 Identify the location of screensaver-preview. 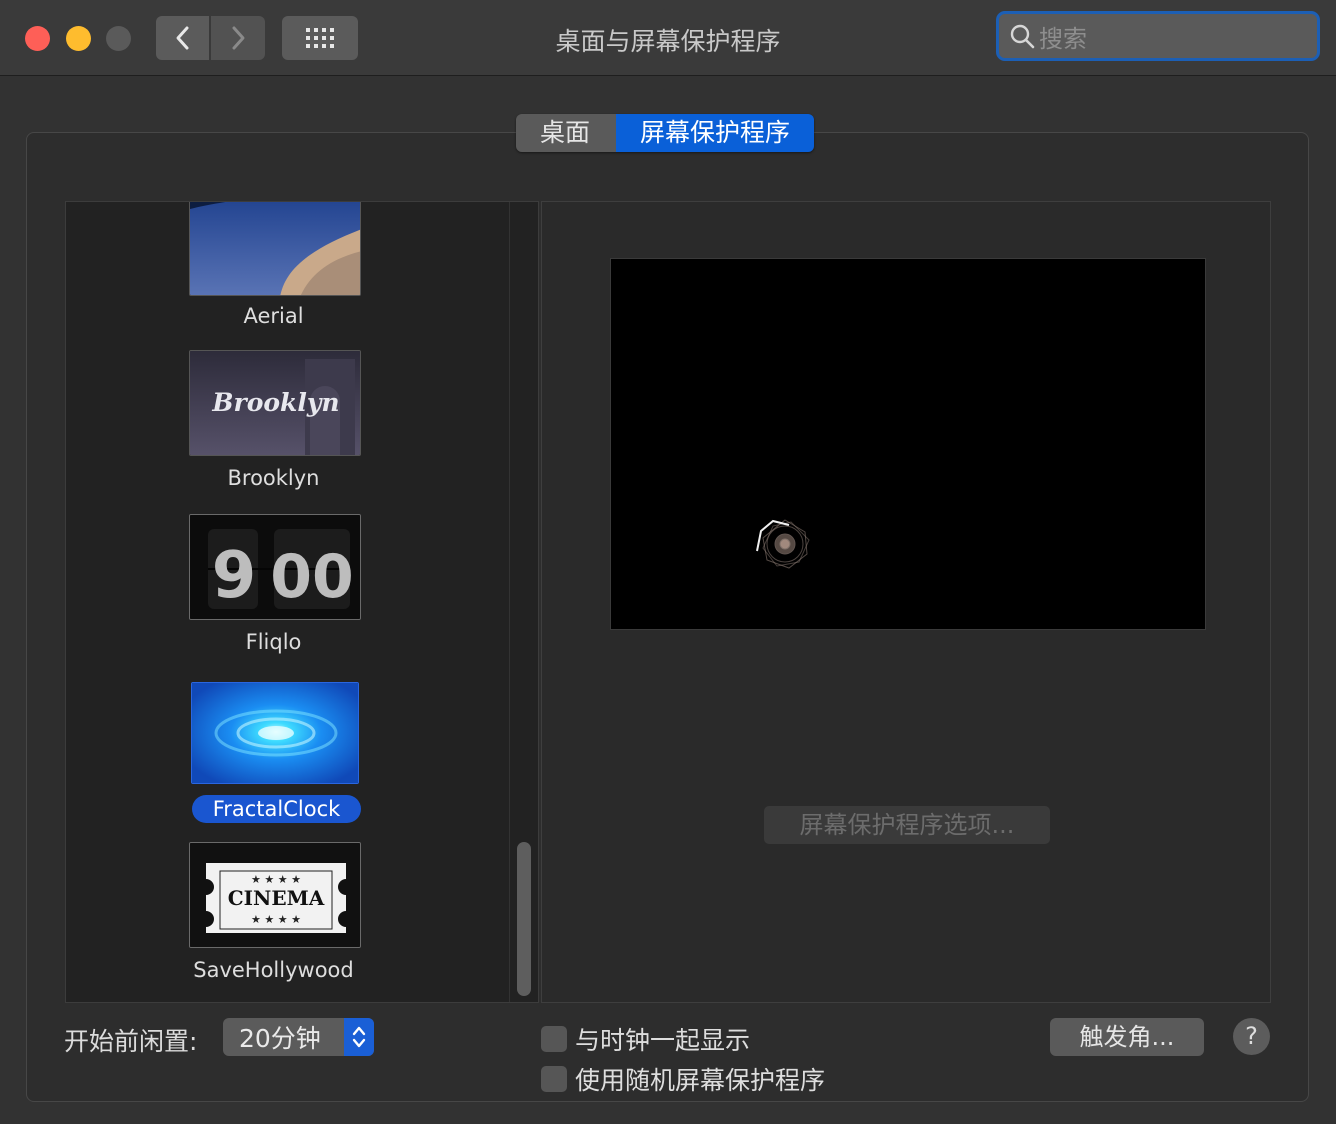
(908, 444).